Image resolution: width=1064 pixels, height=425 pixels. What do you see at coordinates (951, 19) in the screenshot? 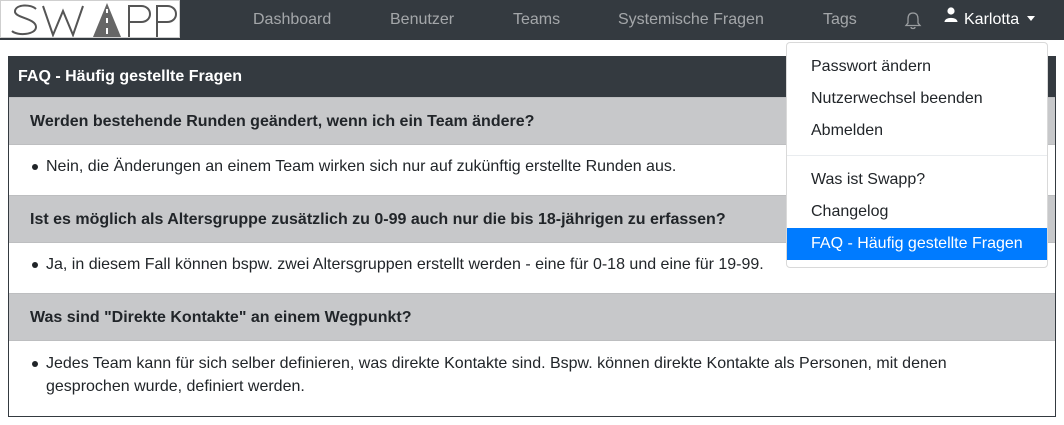
I see `user-icon` at bounding box center [951, 19].